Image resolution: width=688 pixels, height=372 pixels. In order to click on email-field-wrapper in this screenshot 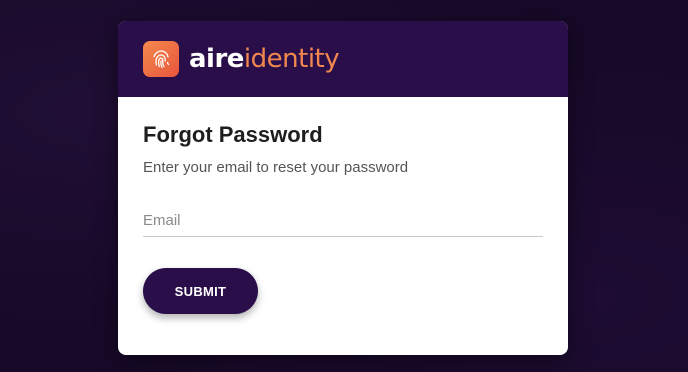, I will do `click(343, 225)`.